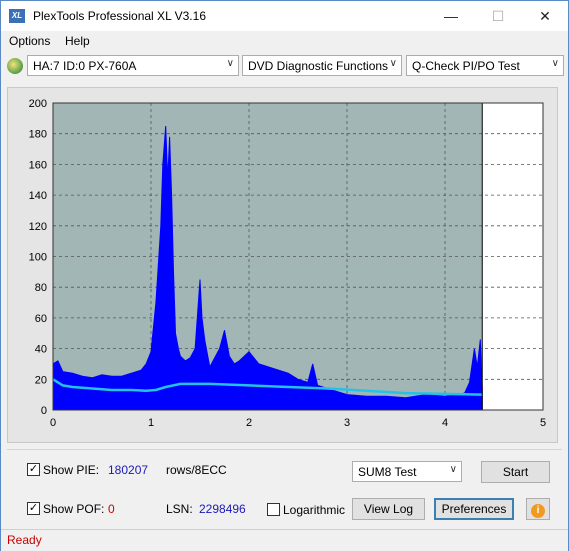 The height and width of the screenshot is (551, 569). I want to click on y-tick-label: 200, so click(38, 104).